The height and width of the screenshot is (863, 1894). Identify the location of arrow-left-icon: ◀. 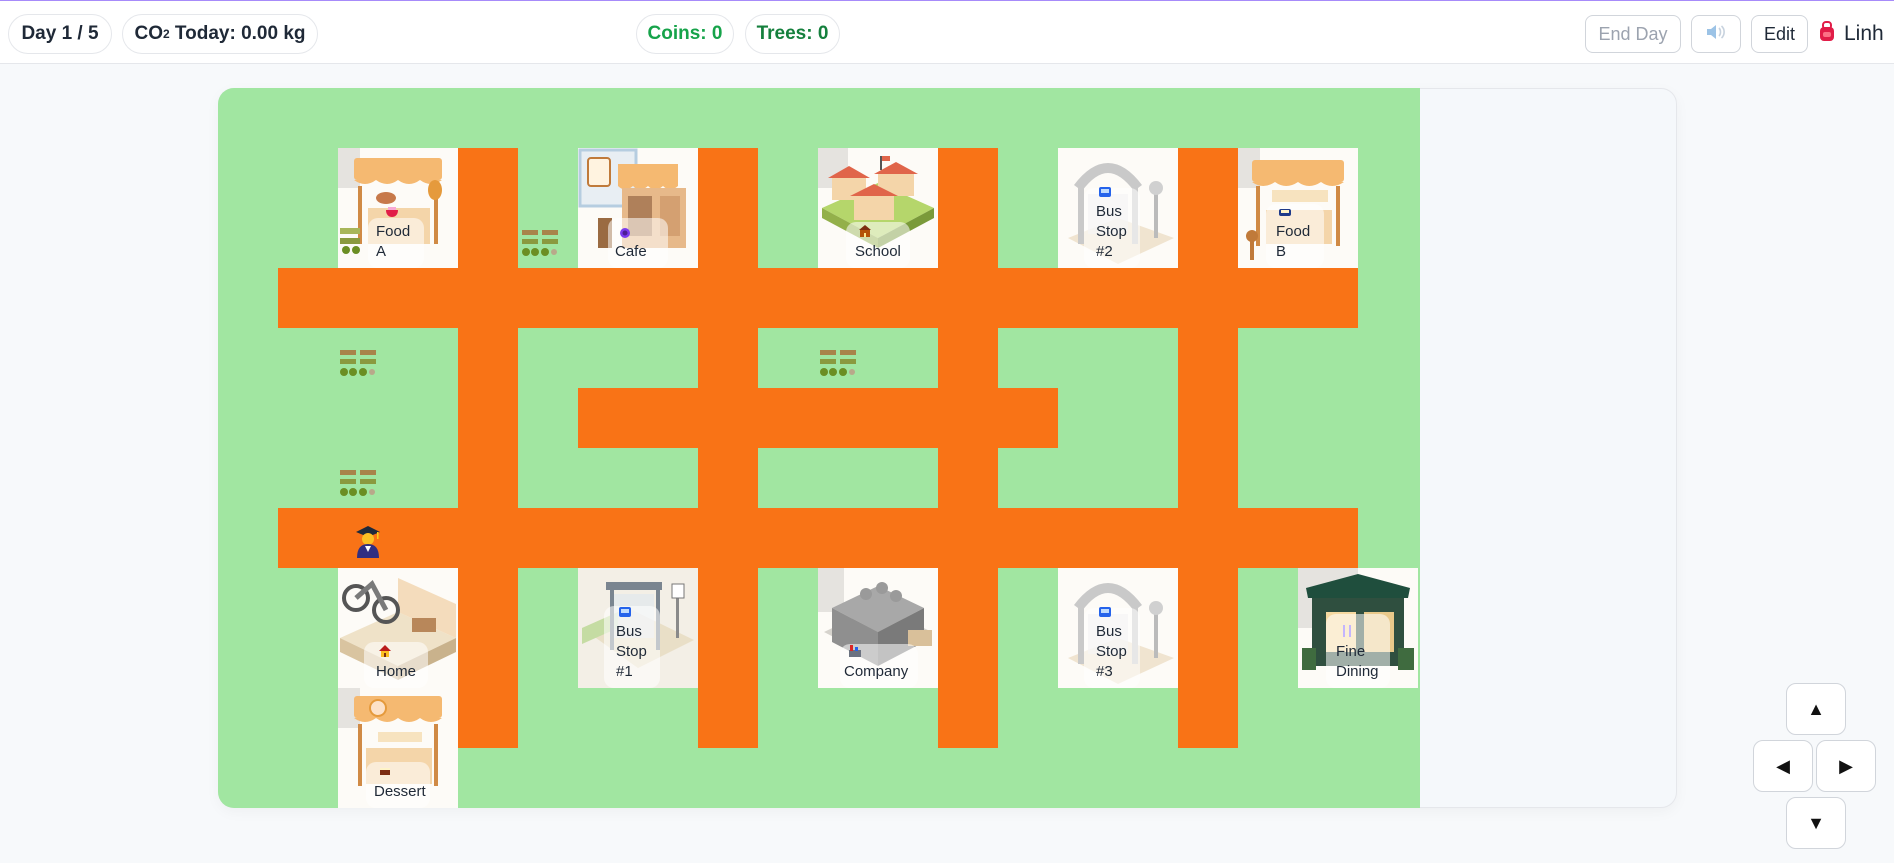
(1783, 765).